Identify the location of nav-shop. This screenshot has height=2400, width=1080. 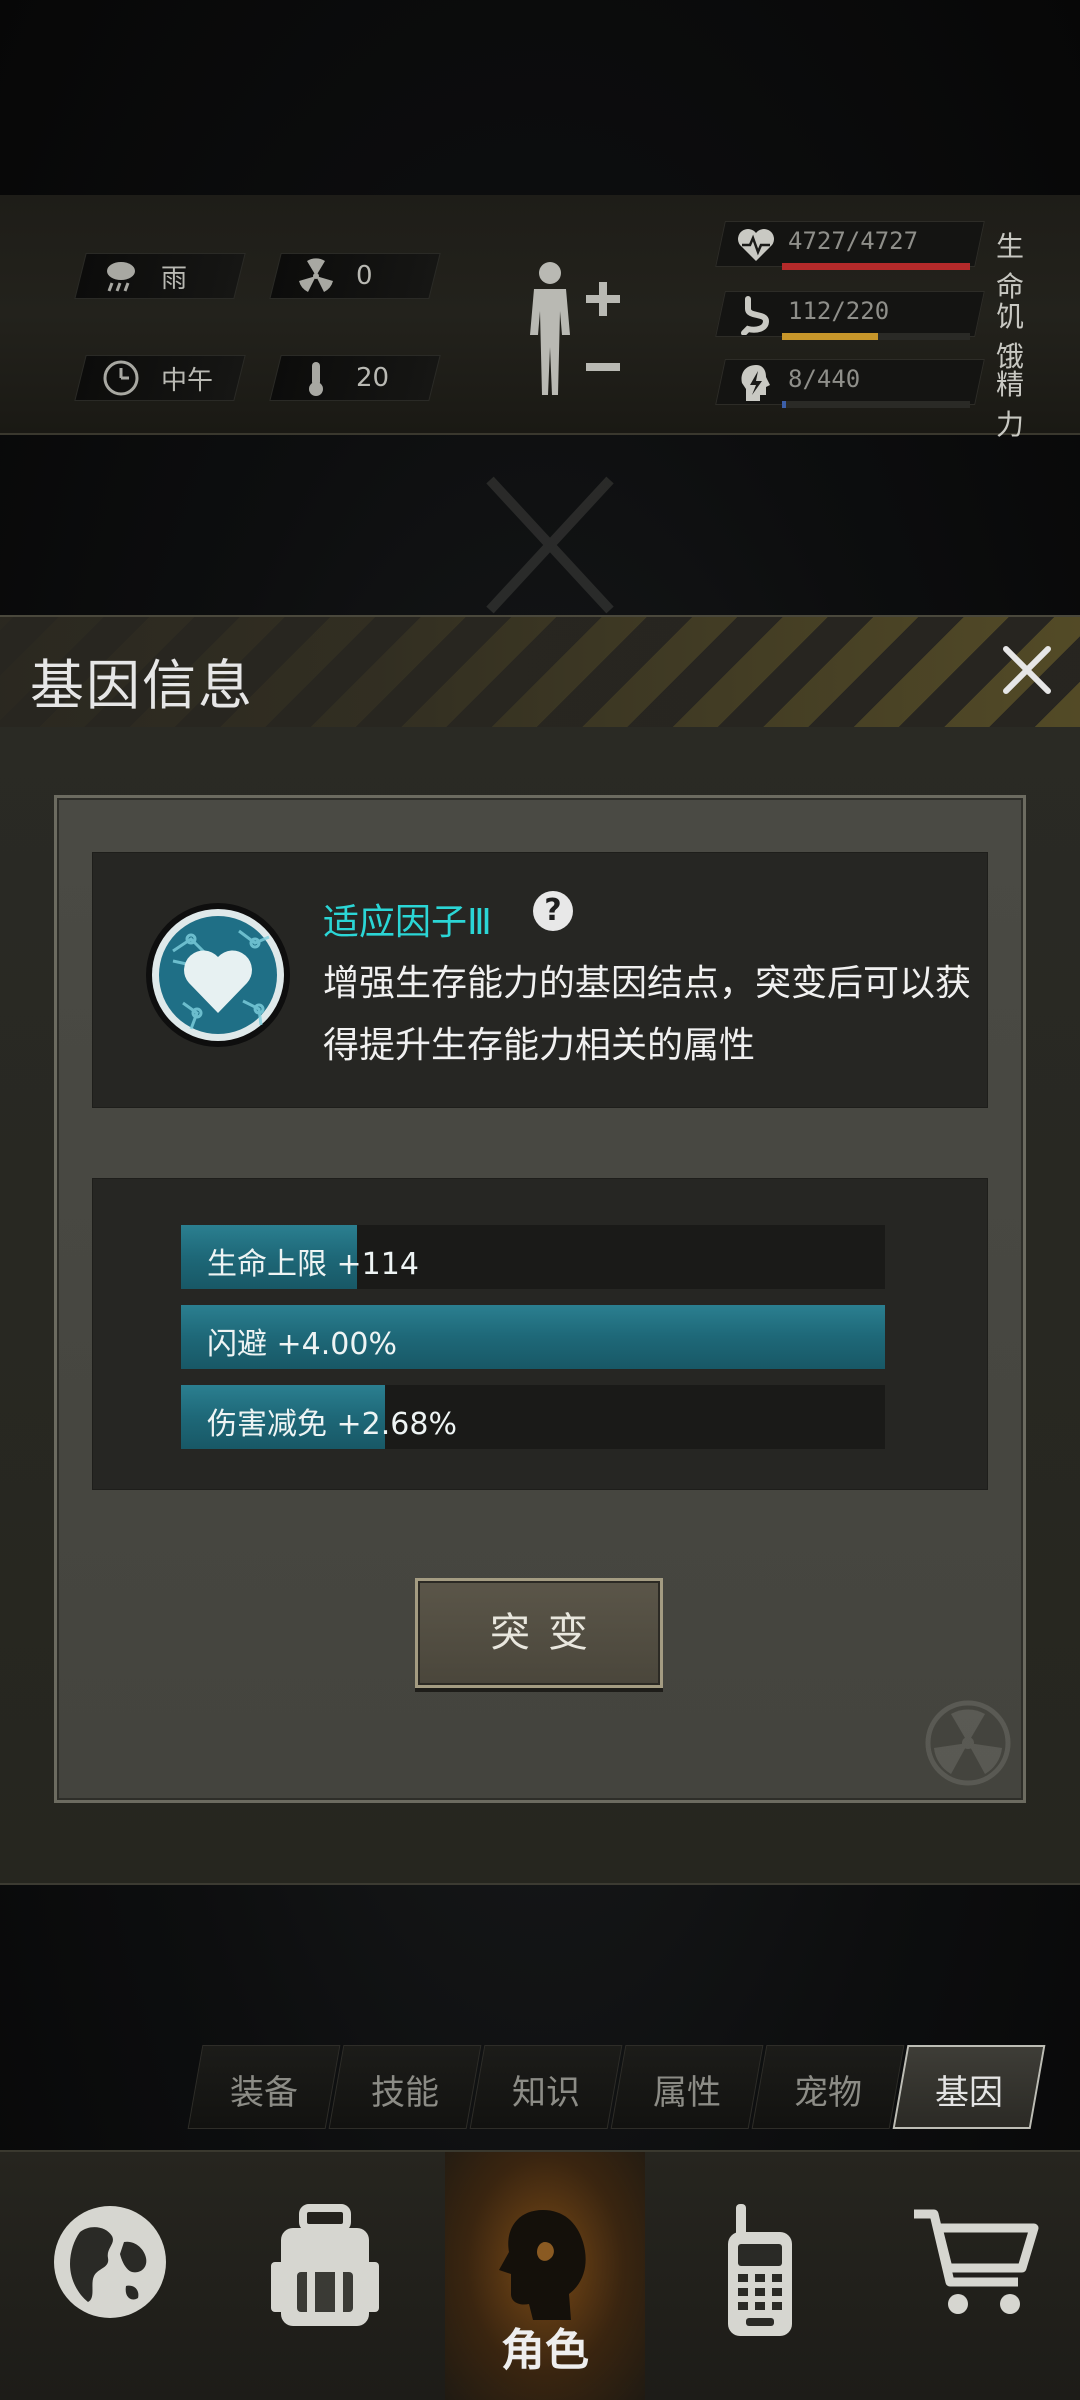
(970, 2276).